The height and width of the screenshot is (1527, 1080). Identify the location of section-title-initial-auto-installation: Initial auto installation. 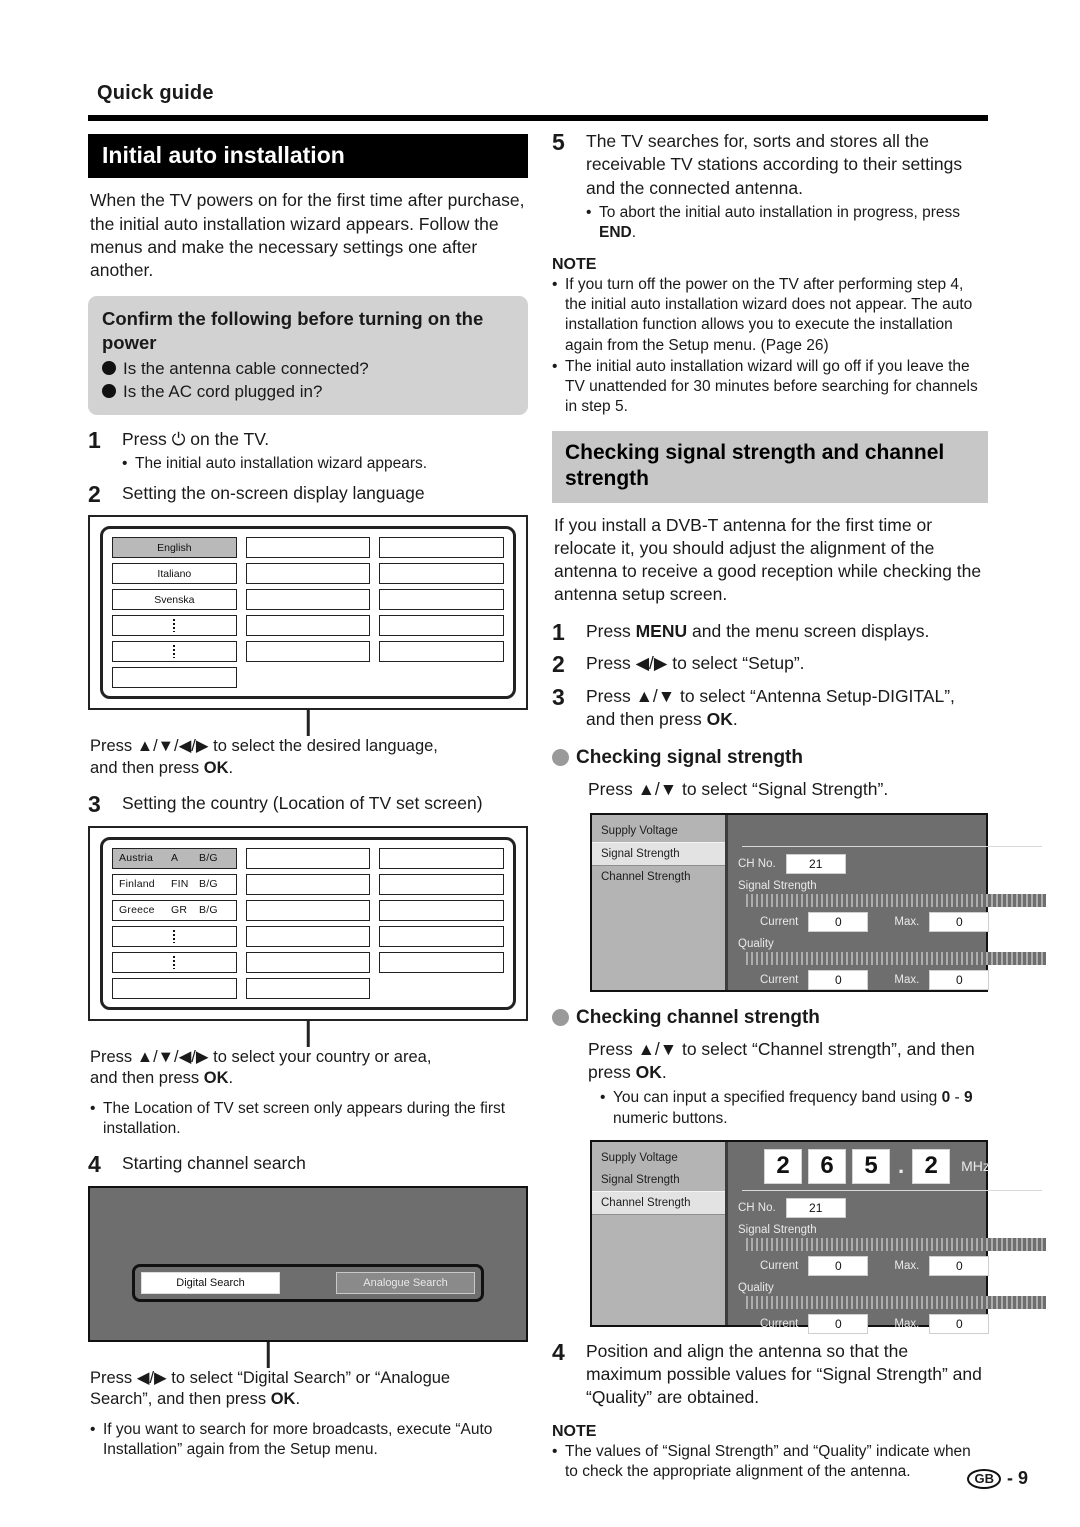
(308, 156).